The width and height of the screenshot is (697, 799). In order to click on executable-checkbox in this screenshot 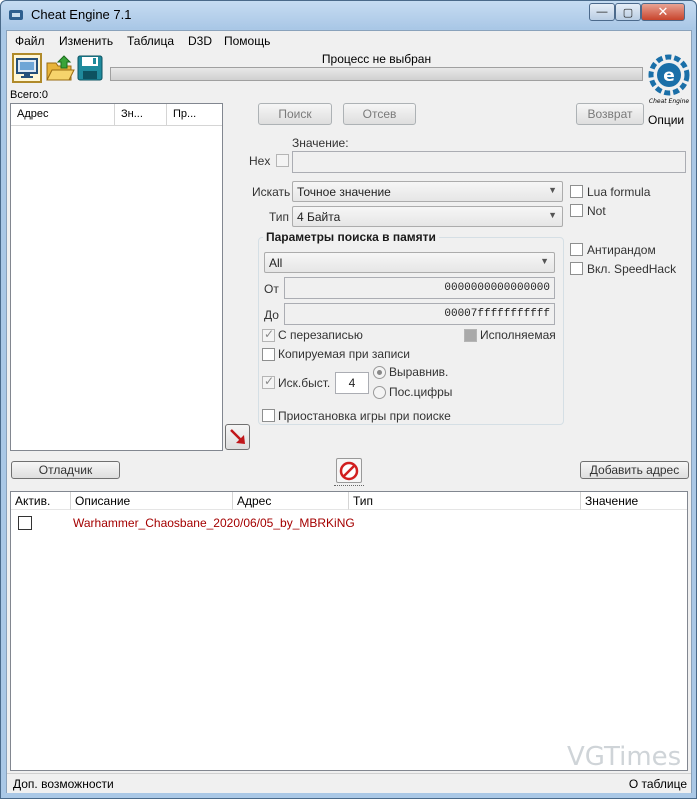, I will do `click(470, 335)`.